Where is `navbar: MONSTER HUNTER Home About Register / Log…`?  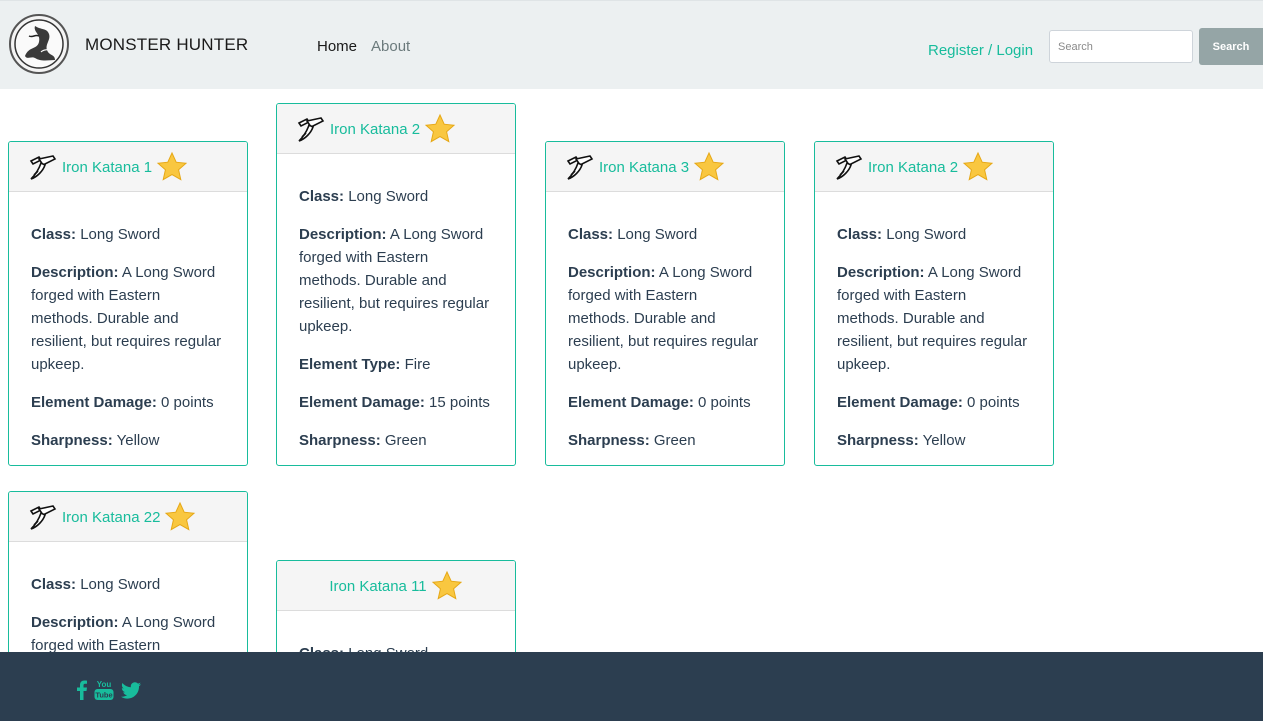 navbar: MONSTER HUNTER Home About Register / Log… is located at coordinates (631, 44).